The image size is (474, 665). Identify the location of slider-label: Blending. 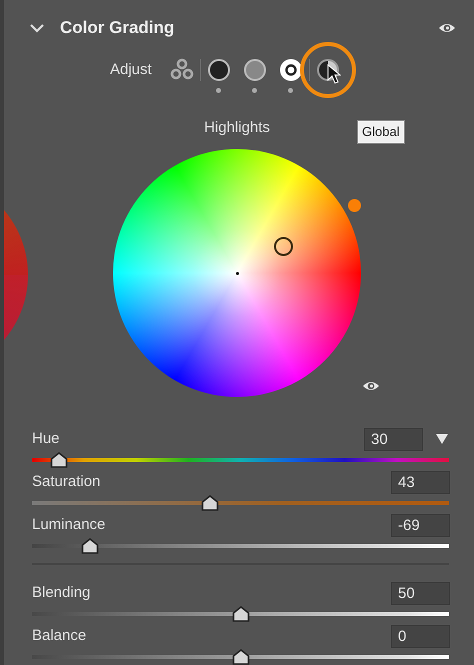
(62, 592).